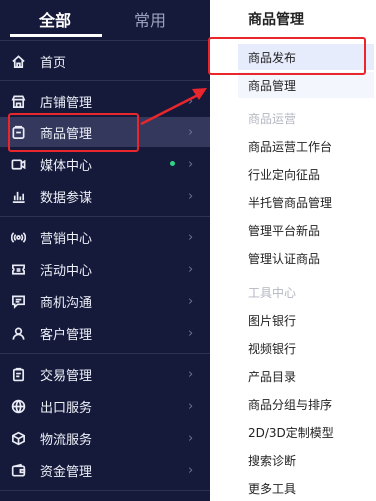 The height and width of the screenshot is (501, 376). Describe the element at coordinates (306, 57) in the screenshot. I see `menu-item-publish-product: 商品发布` at that location.